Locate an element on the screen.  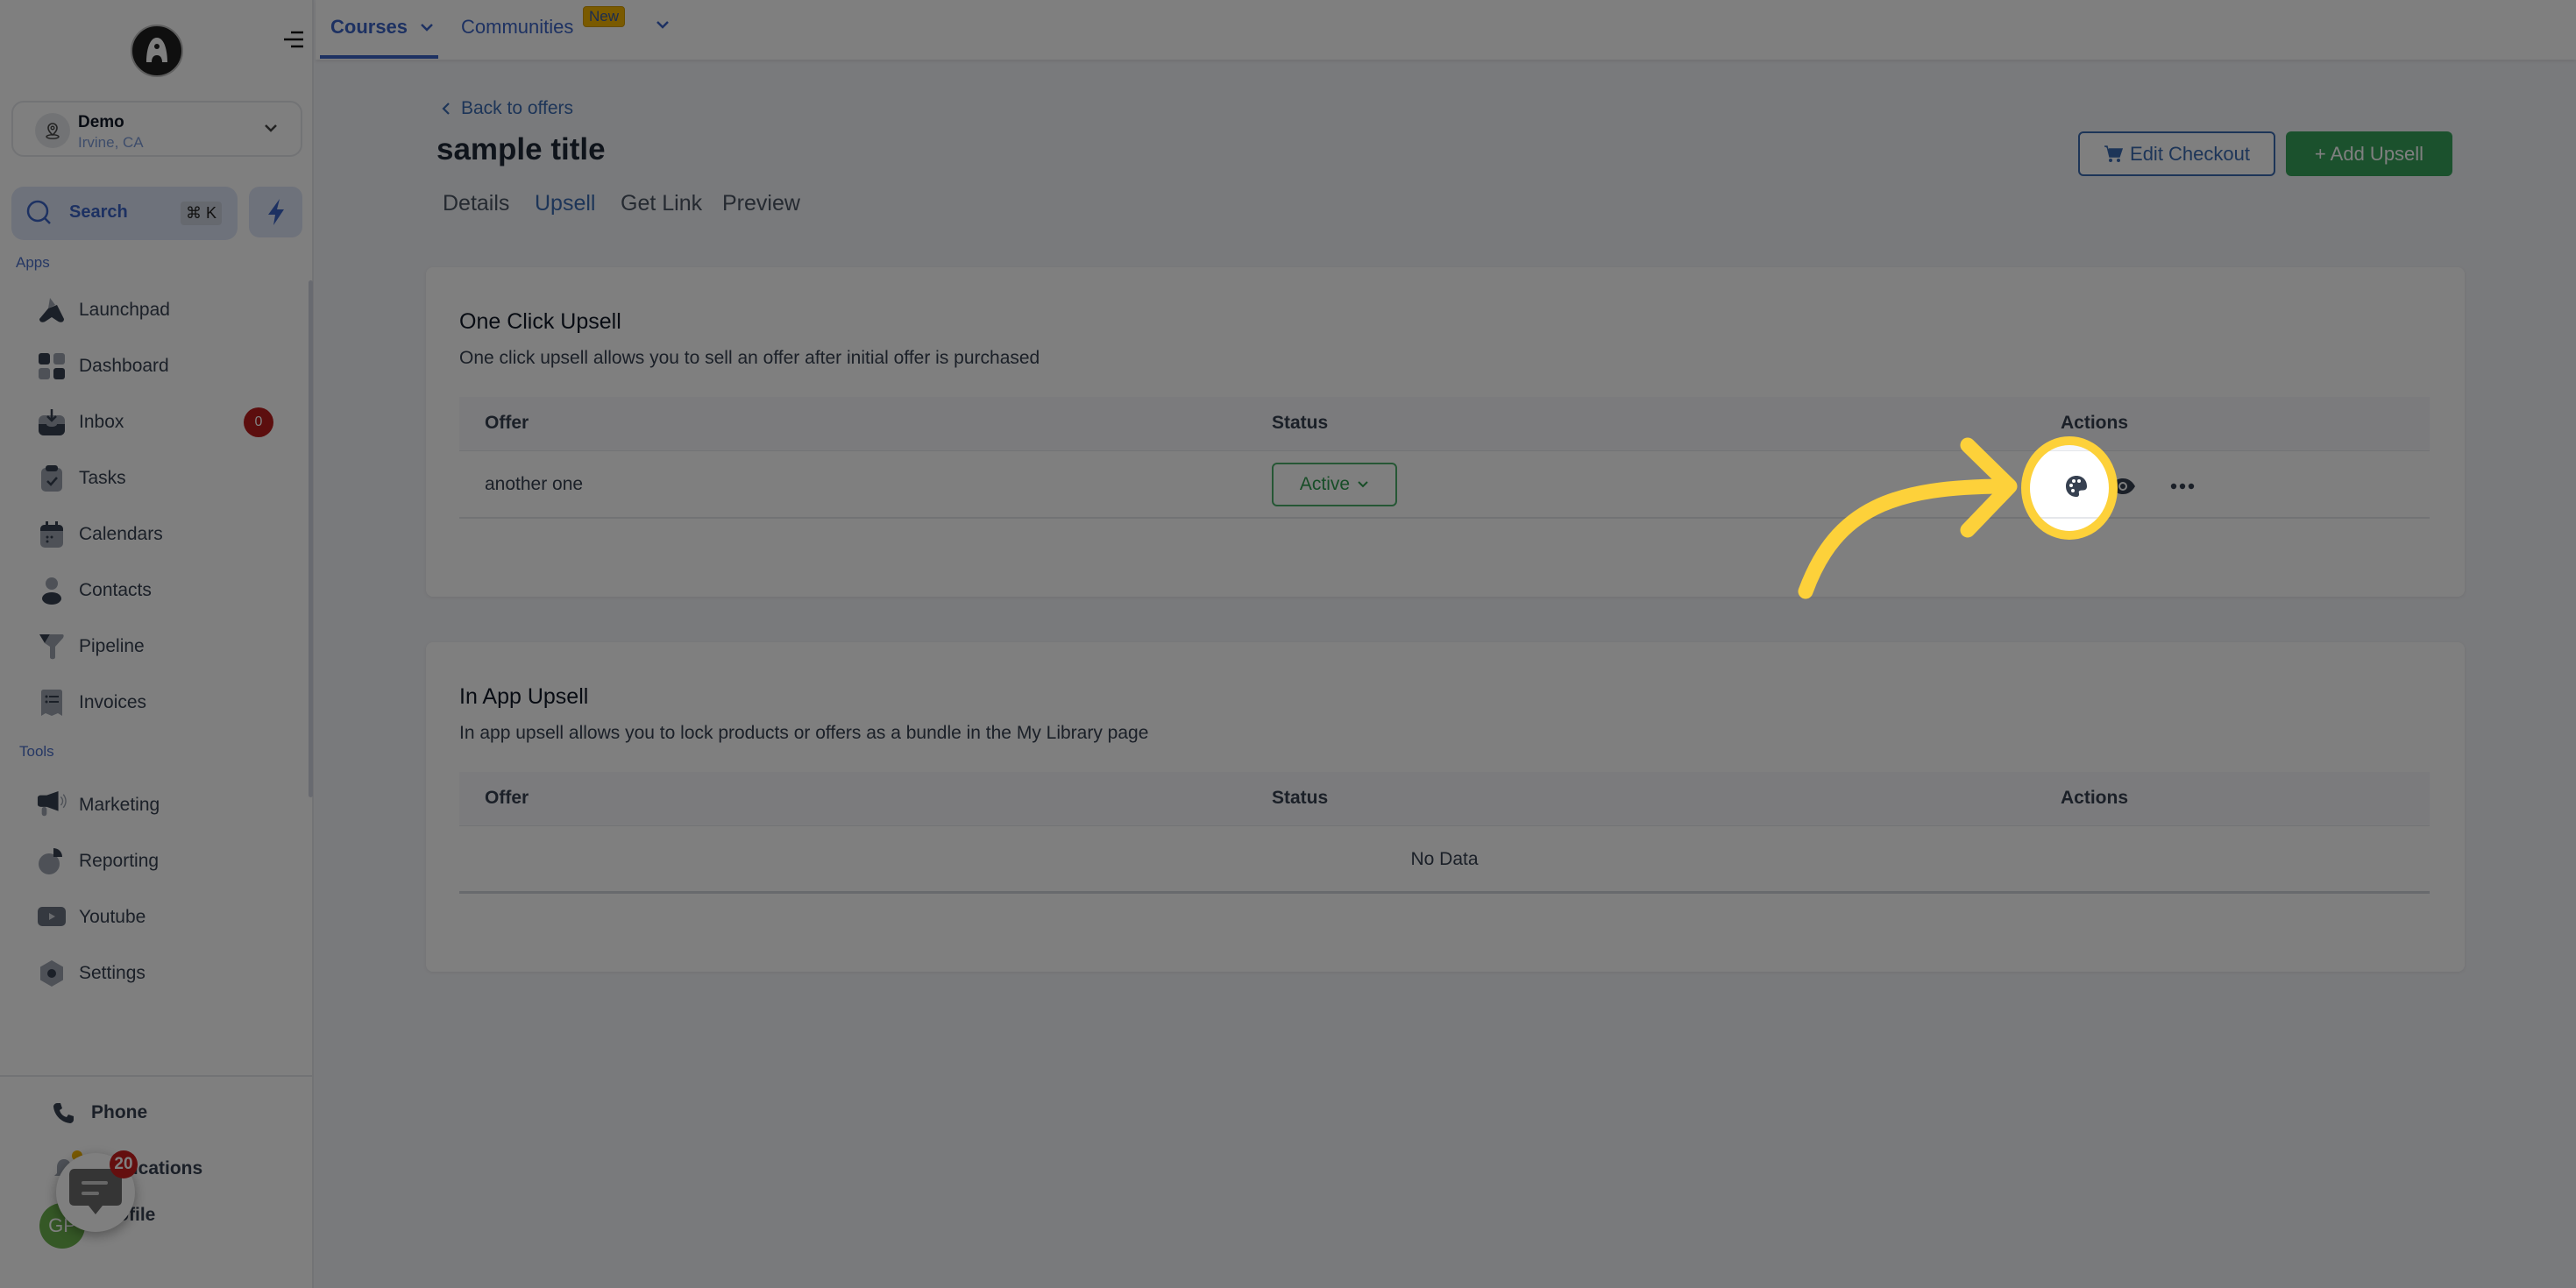
sidebar-item-contacts: Contacts is located at coordinates (164, 590).